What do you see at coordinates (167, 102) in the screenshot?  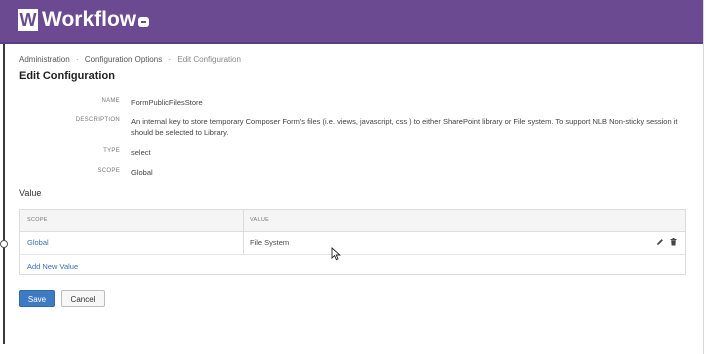 I see `property-name-value: FormPublicFilesStore` at bounding box center [167, 102].